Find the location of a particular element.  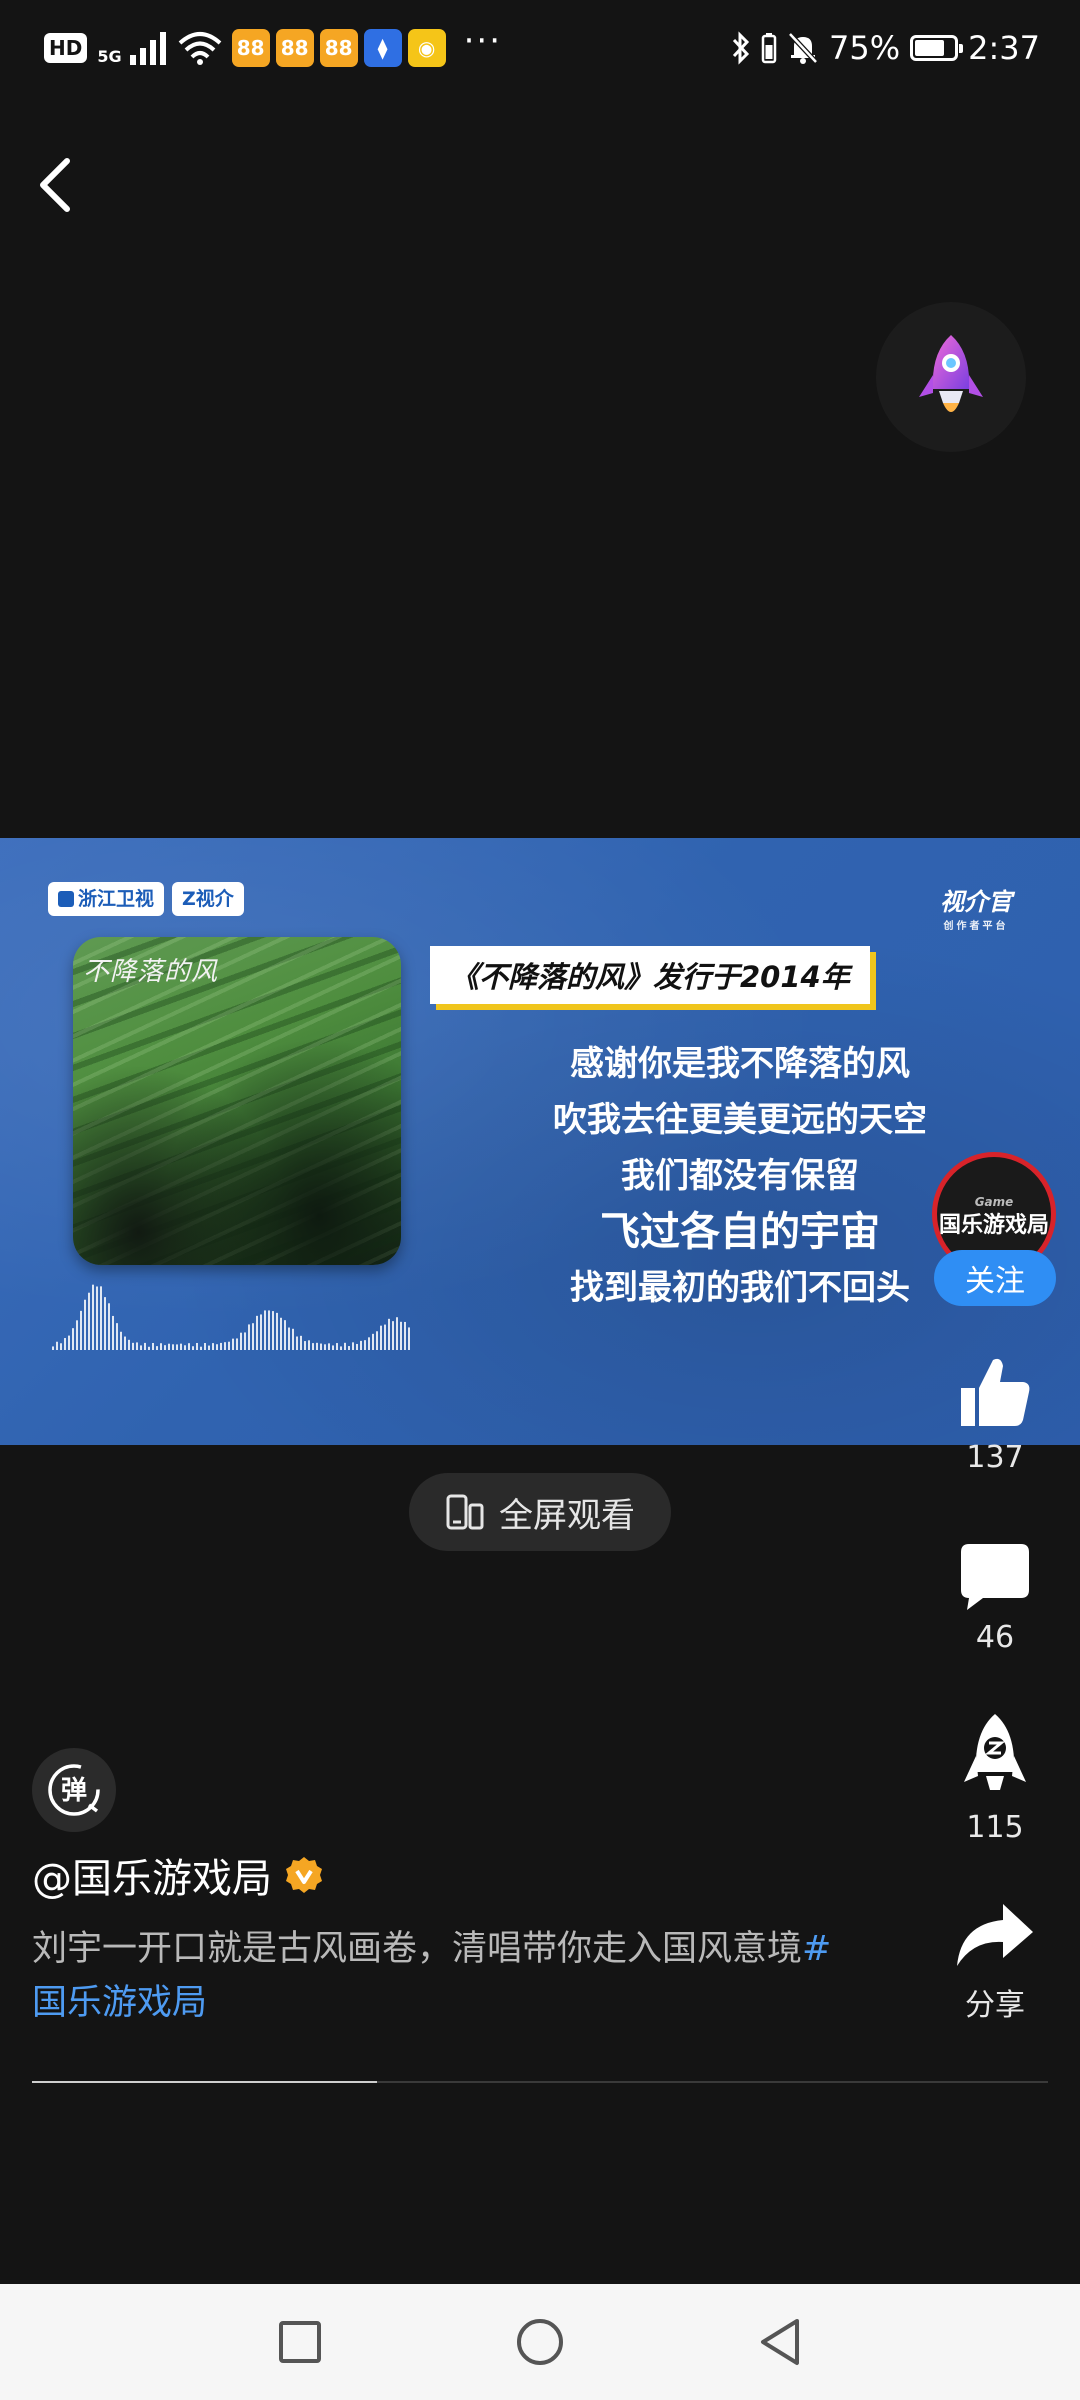

comment-button: 46 is located at coordinates (995, 1597).